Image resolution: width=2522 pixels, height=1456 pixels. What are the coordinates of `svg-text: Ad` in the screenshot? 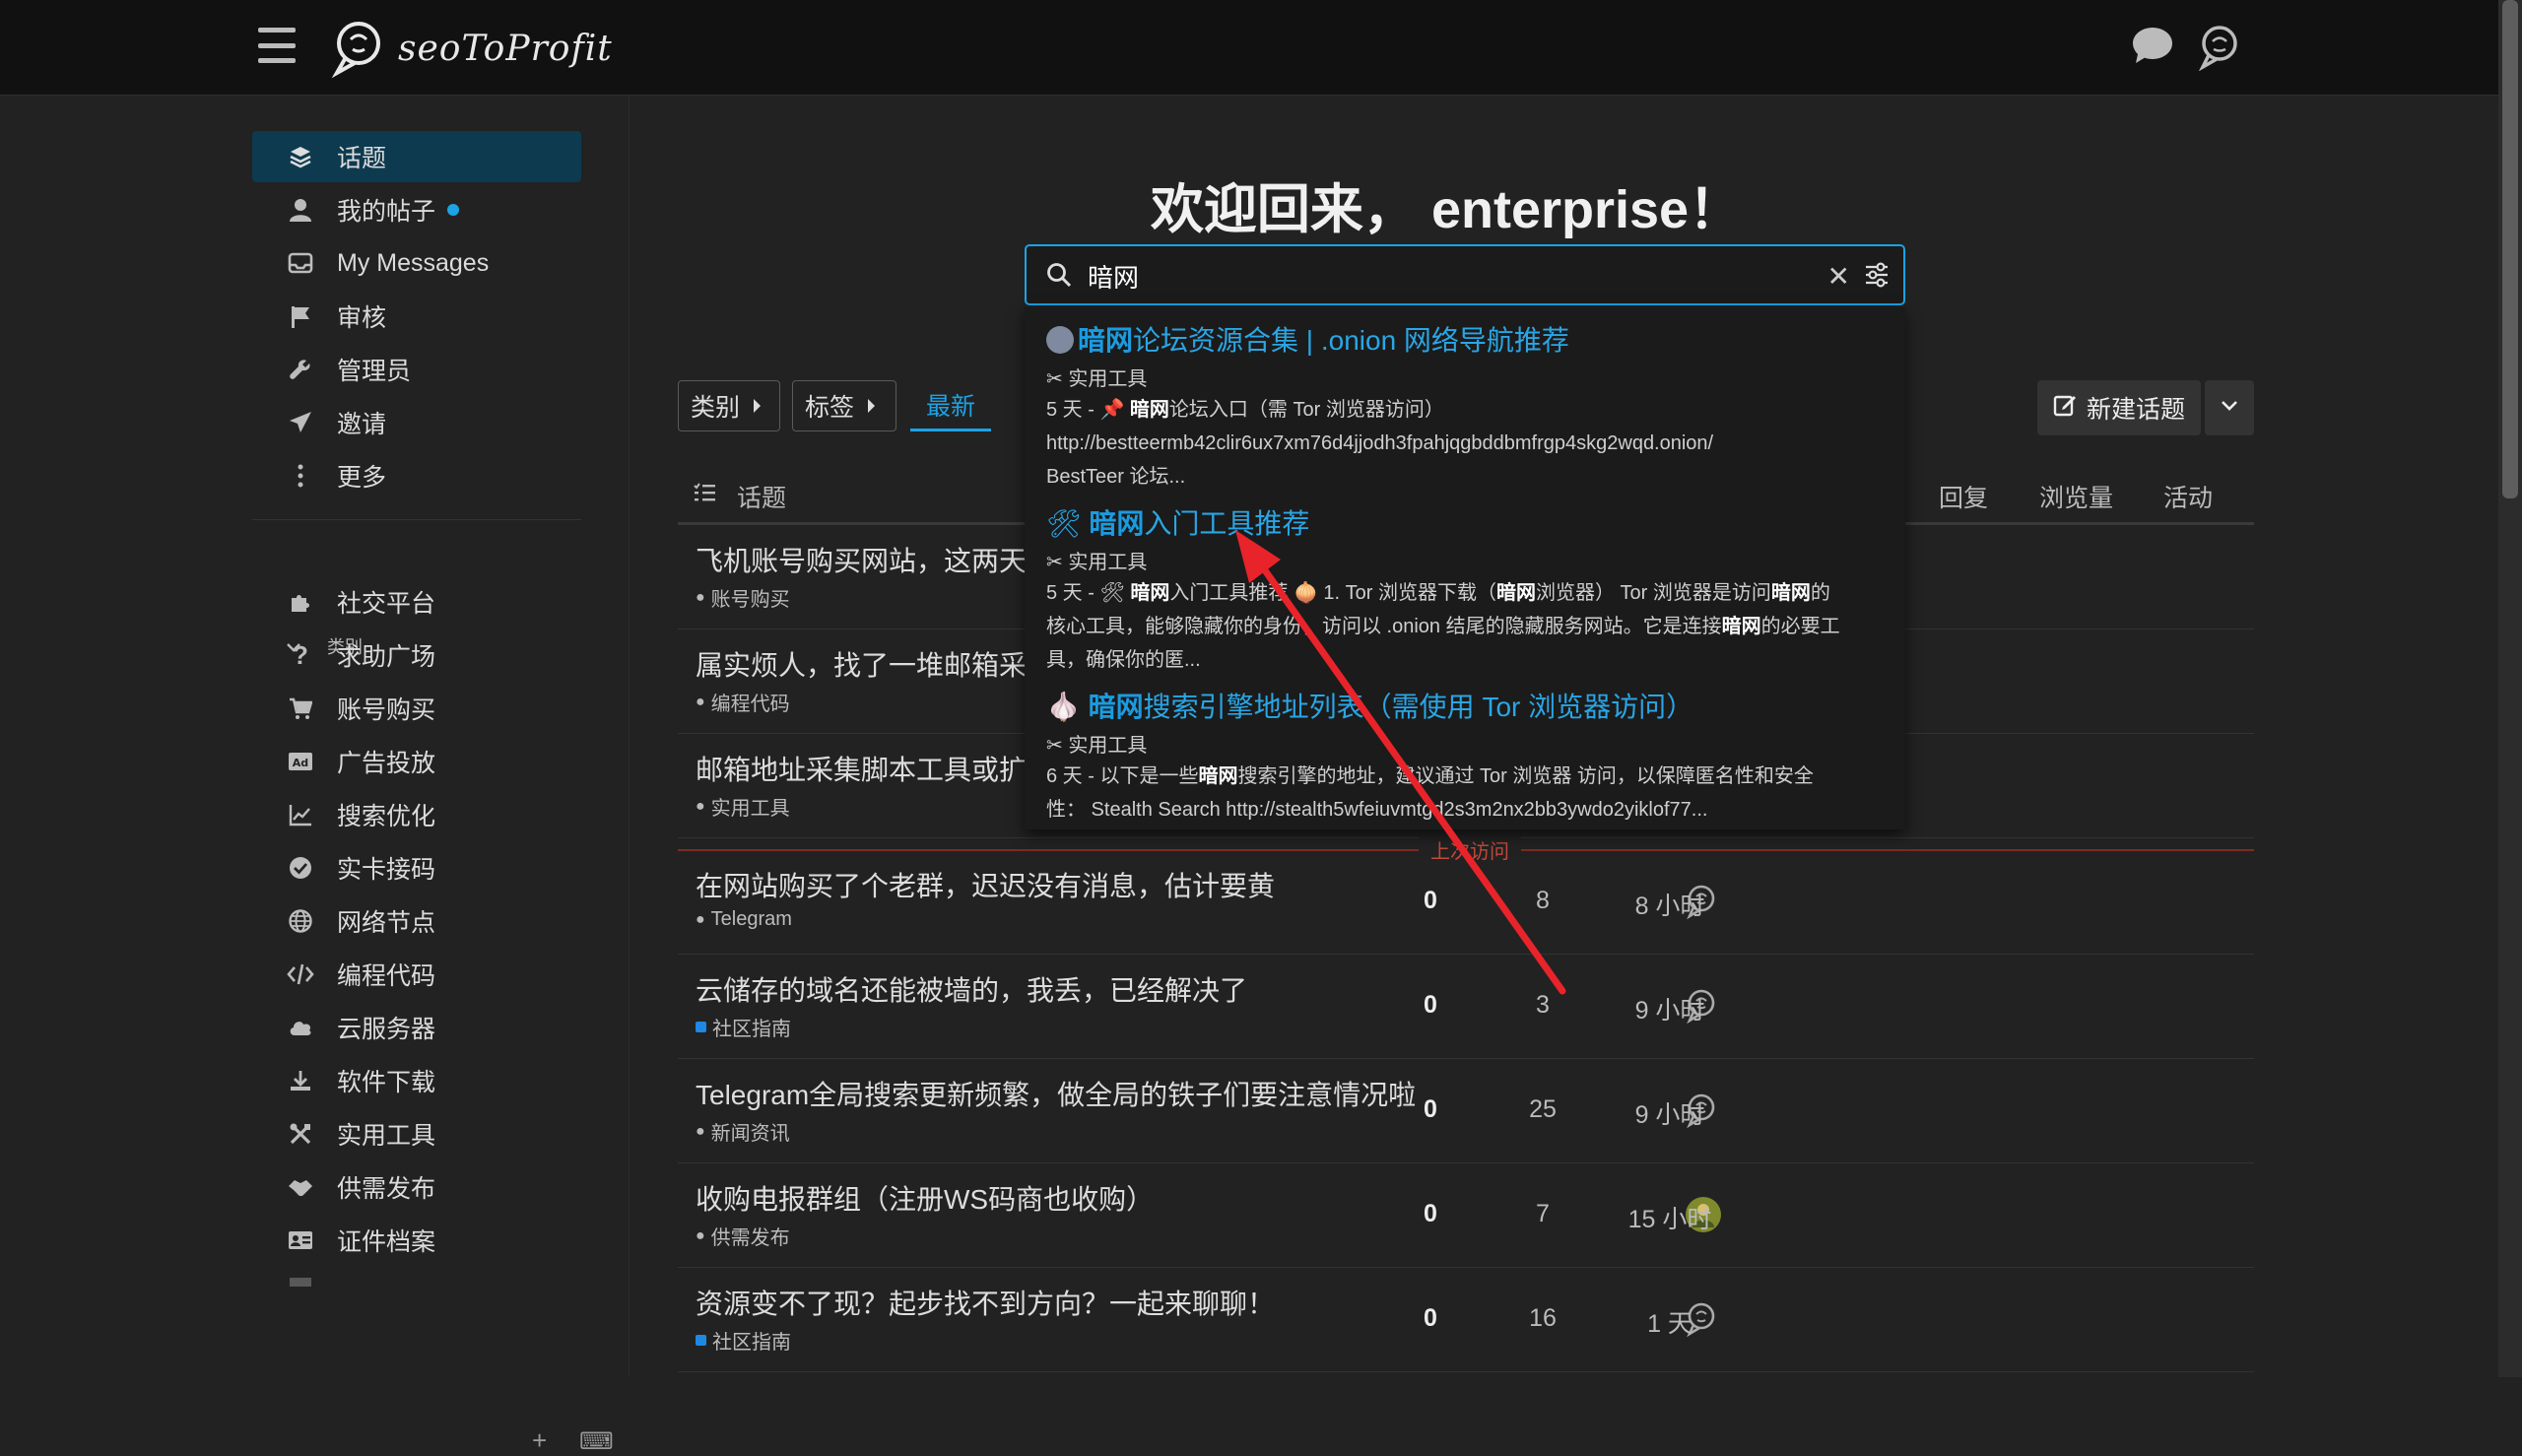 It's located at (300, 763).